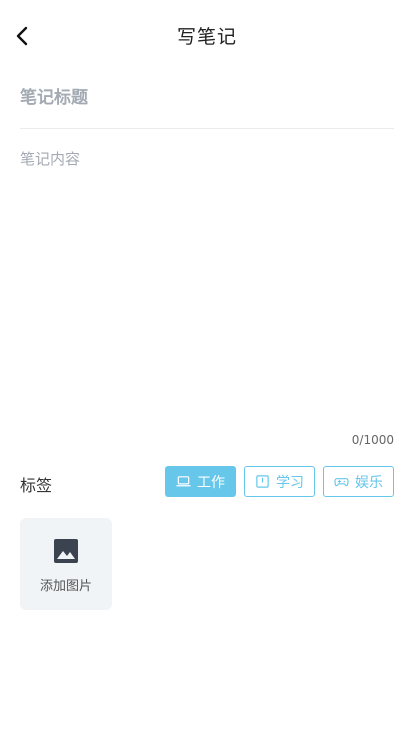 The image size is (414, 736). I want to click on gamepad-icon, so click(341, 482).